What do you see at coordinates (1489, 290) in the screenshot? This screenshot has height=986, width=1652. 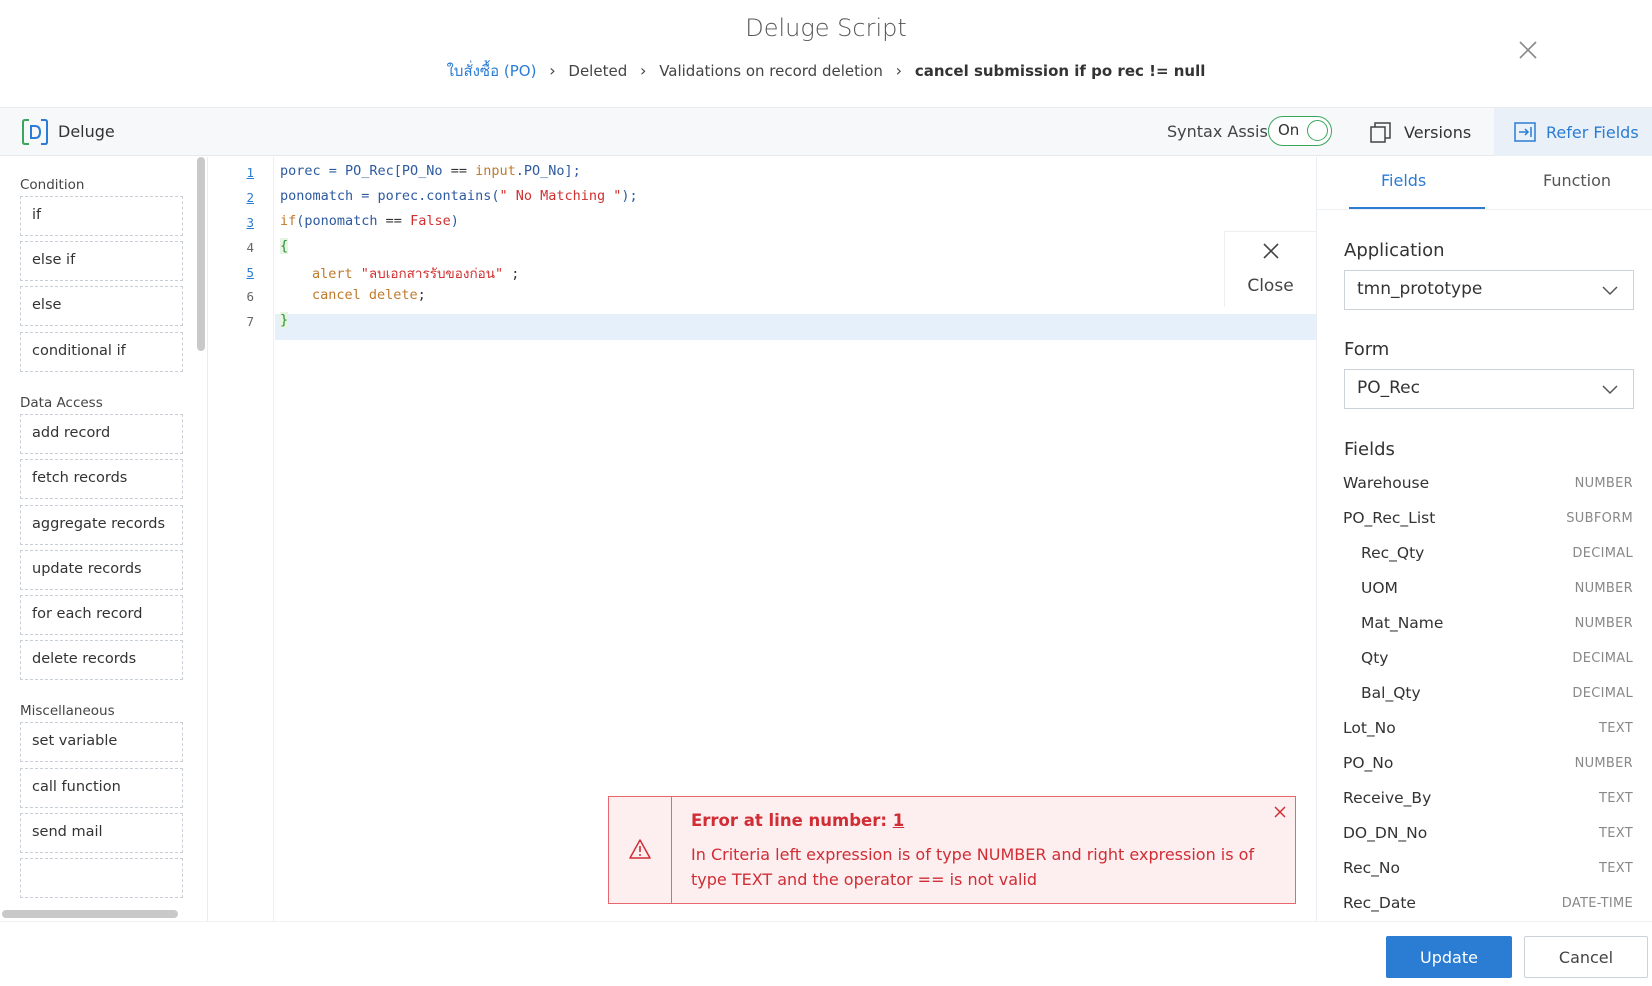 I see `application-select: tmn_prototype` at bounding box center [1489, 290].